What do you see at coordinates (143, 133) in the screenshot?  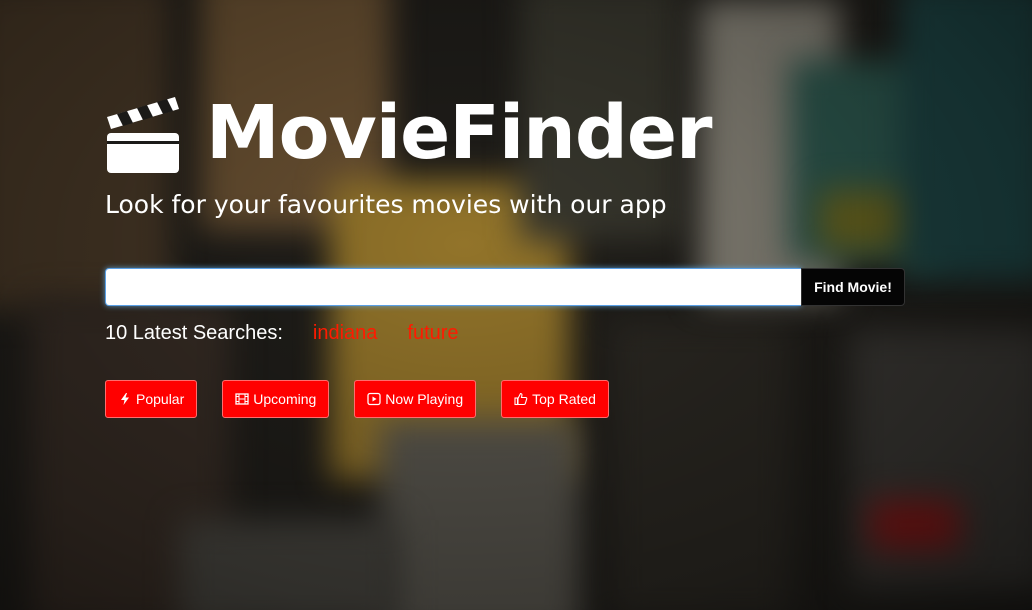 I see `clapperboard-icon` at bounding box center [143, 133].